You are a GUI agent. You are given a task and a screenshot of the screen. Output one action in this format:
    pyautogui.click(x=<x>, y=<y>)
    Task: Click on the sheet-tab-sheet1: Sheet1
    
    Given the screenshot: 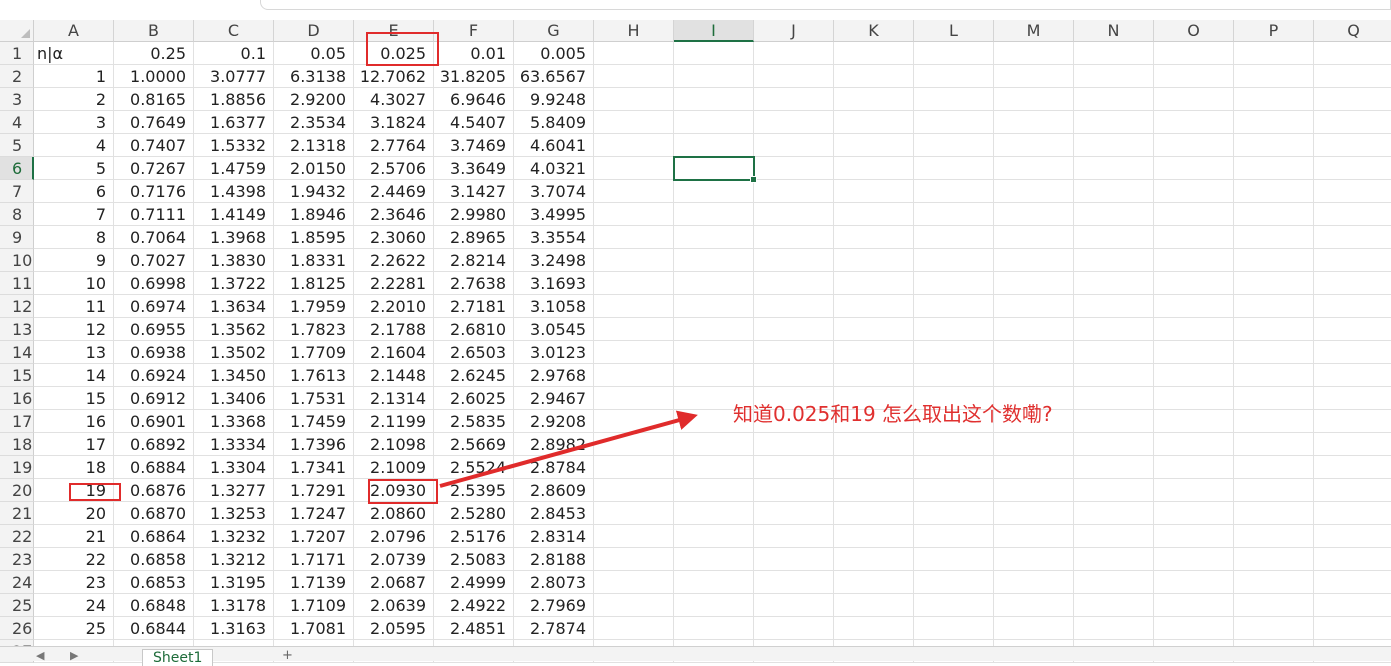 What is the action you would take?
    pyautogui.click(x=178, y=657)
    